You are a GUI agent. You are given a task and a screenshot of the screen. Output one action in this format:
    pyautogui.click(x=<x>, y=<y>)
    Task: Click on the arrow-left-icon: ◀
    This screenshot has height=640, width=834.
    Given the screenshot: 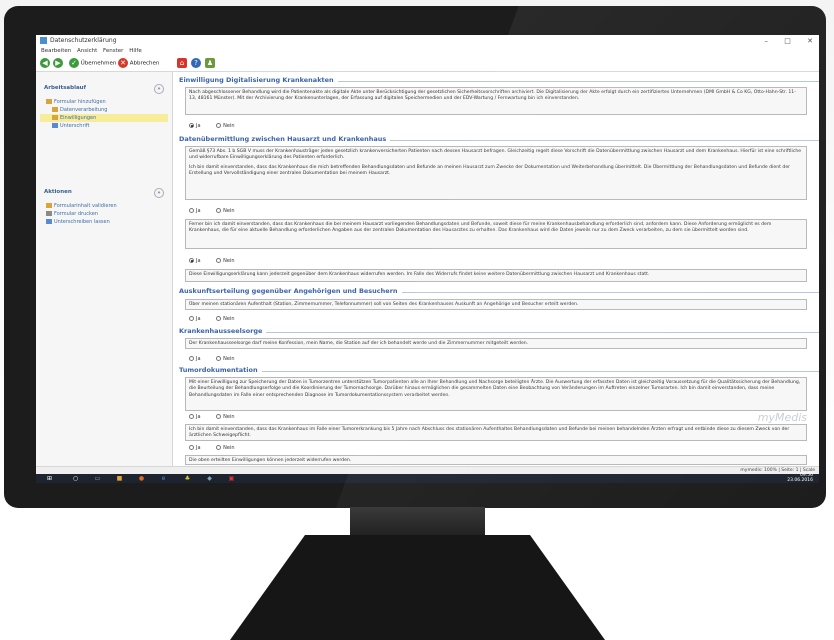 What is the action you would take?
    pyautogui.click(x=45, y=63)
    